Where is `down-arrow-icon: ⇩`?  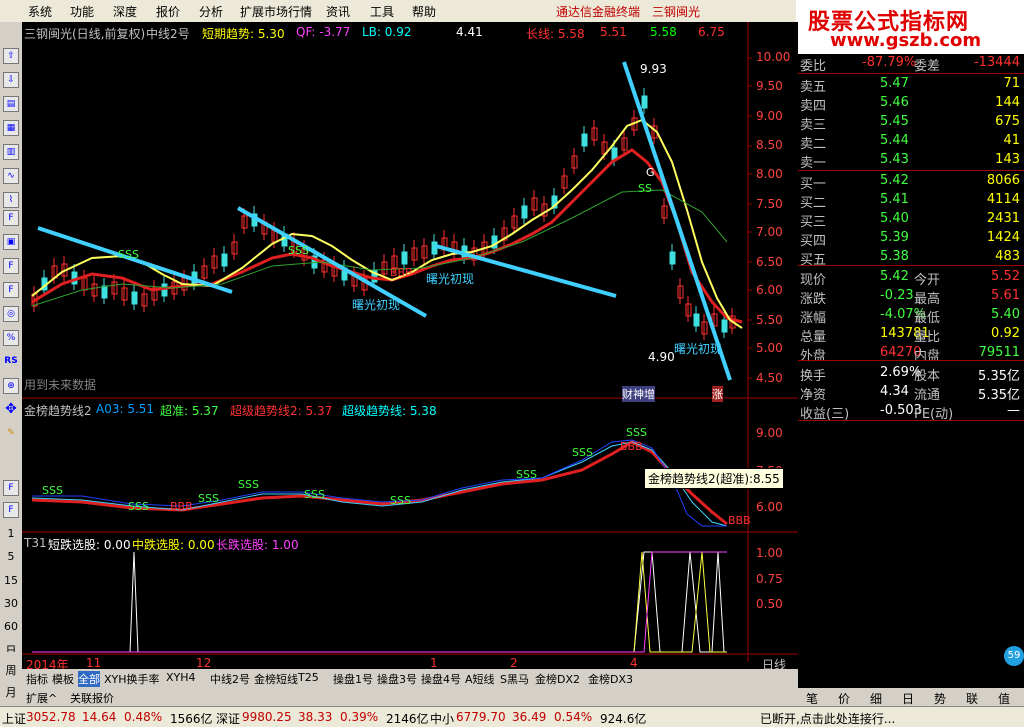
down-arrow-icon: ⇩ is located at coordinates (11, 80).